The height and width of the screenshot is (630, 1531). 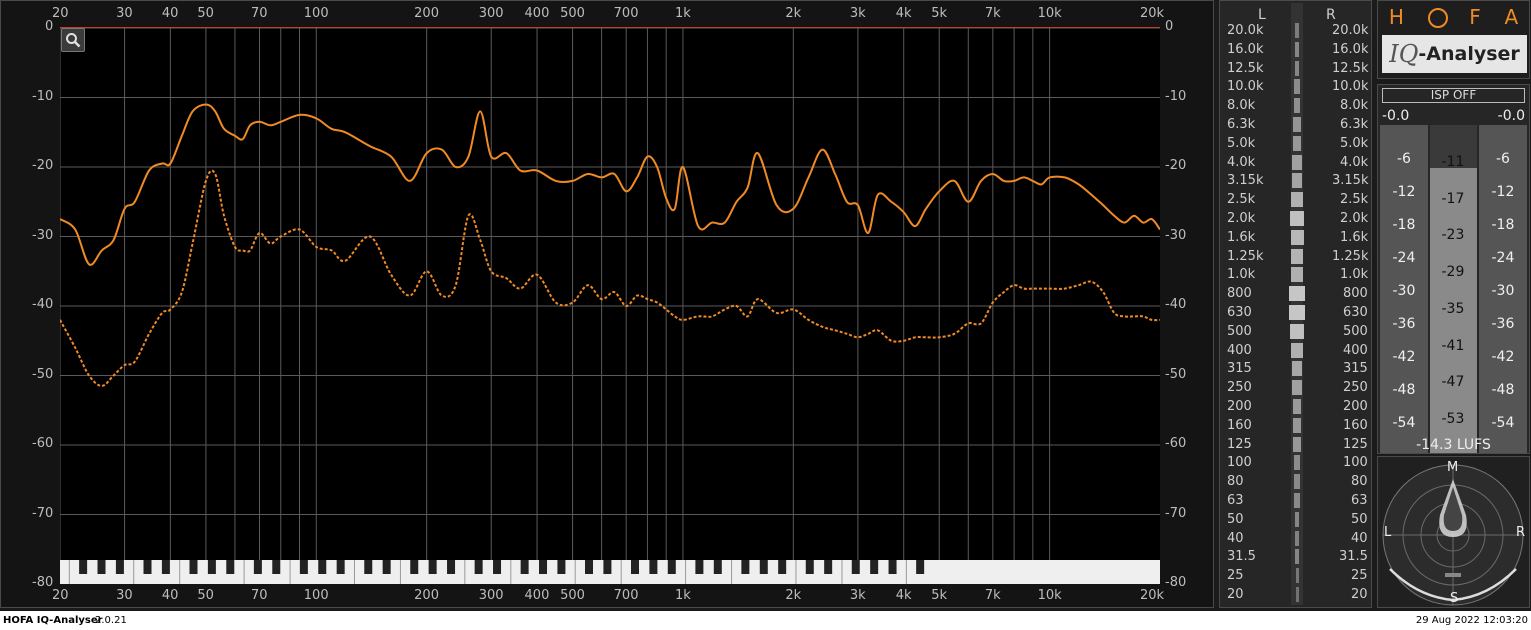 What do you see at coordinates (491, 13) in the screenshot?
I see `freq-label-top: 300` at bounding box center [491, 13].